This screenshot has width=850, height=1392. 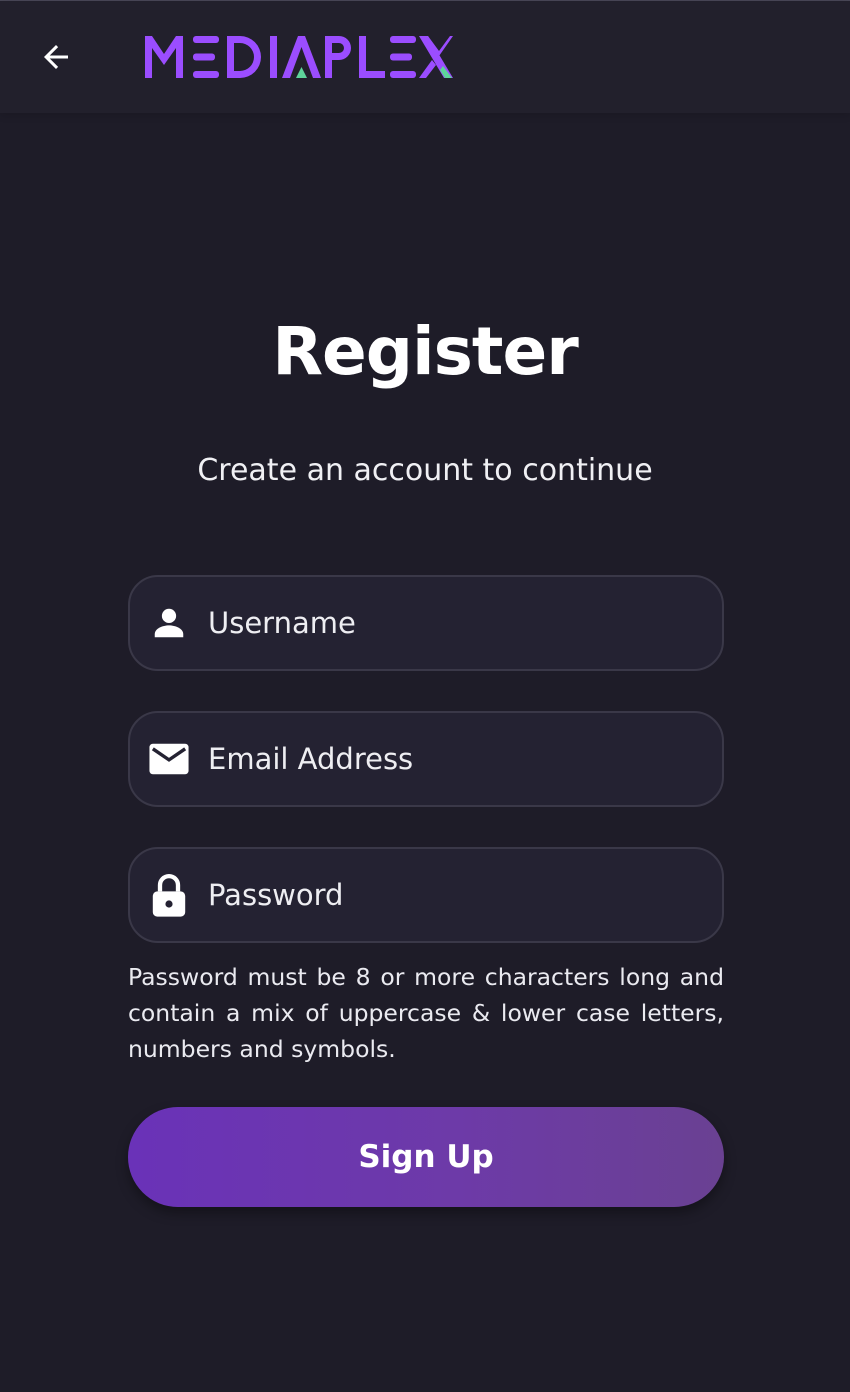 What do you see at coordinates (169, 623) in the screenshot?
I see `person-icon` at bounding box center [169, 623].